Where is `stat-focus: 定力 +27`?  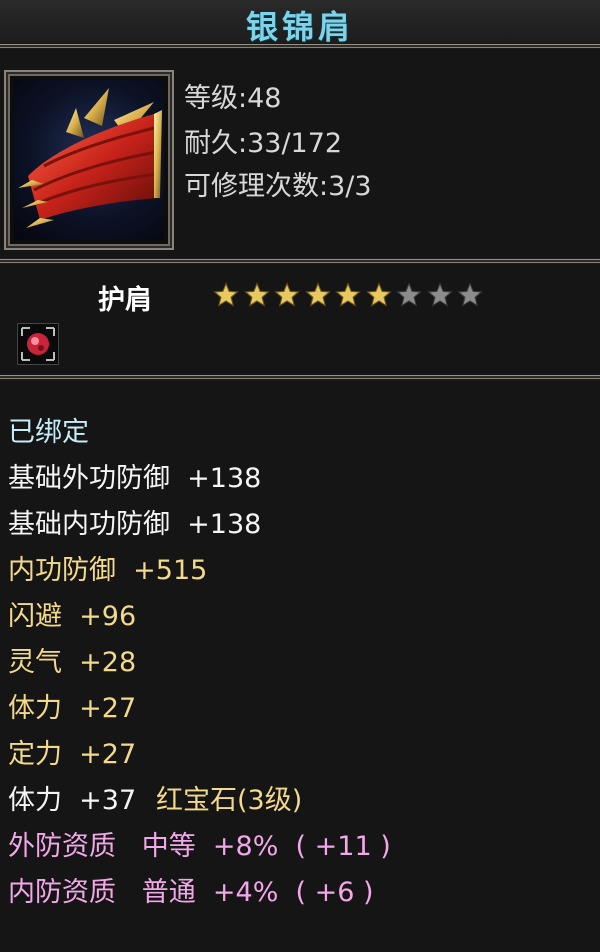
stat-focus: 定力 +27 is located at coordinates (72, 754).